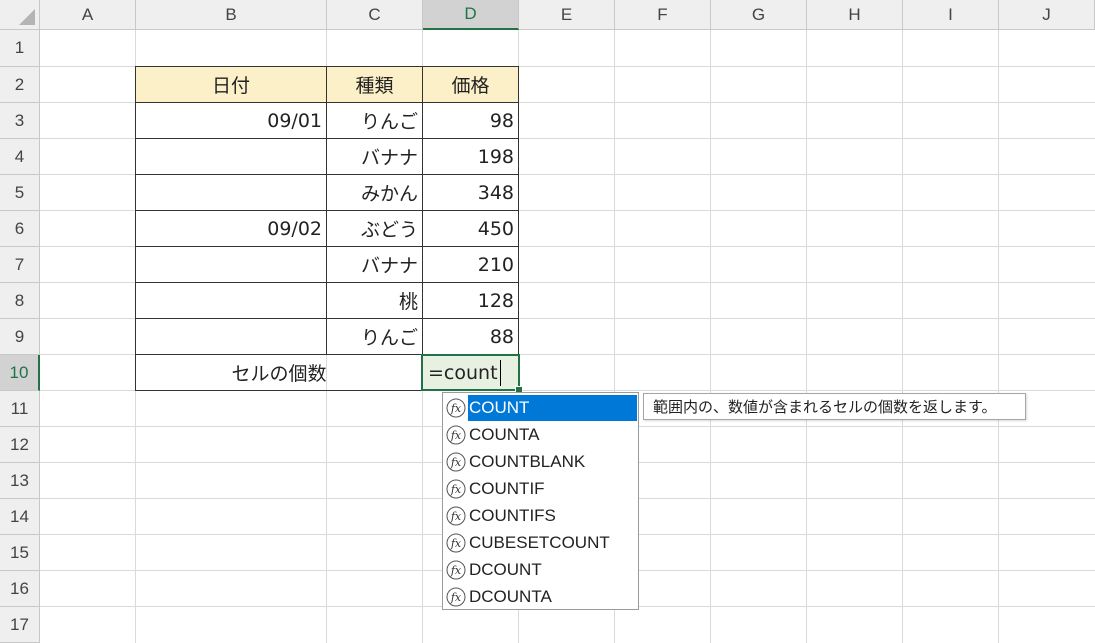 Image resolution: width=1095 pixels, height=643 pixels. What do you see at coordinates (20, 85) in the screenshot?
I see `row-header-2: 2` at bounding box center [20, 85].